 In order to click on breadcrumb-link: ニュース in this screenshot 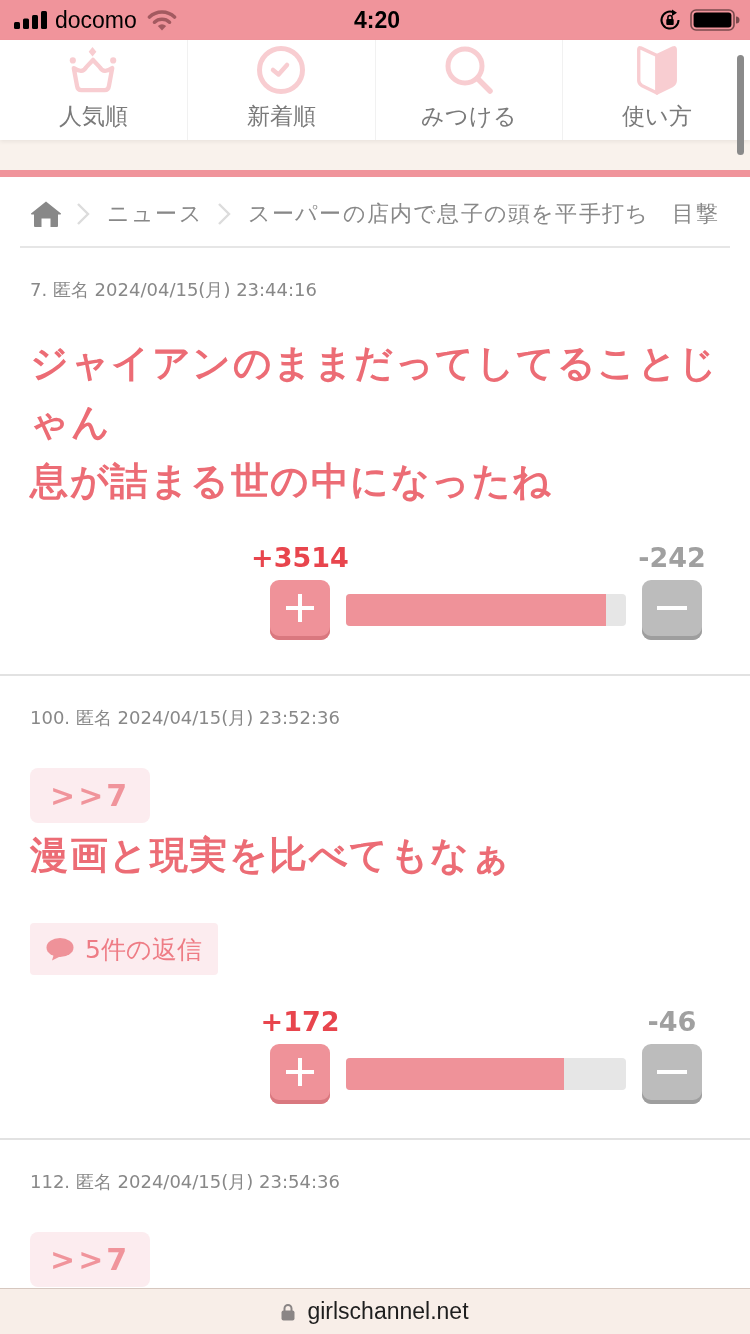, I will do `click(155, 213)`.